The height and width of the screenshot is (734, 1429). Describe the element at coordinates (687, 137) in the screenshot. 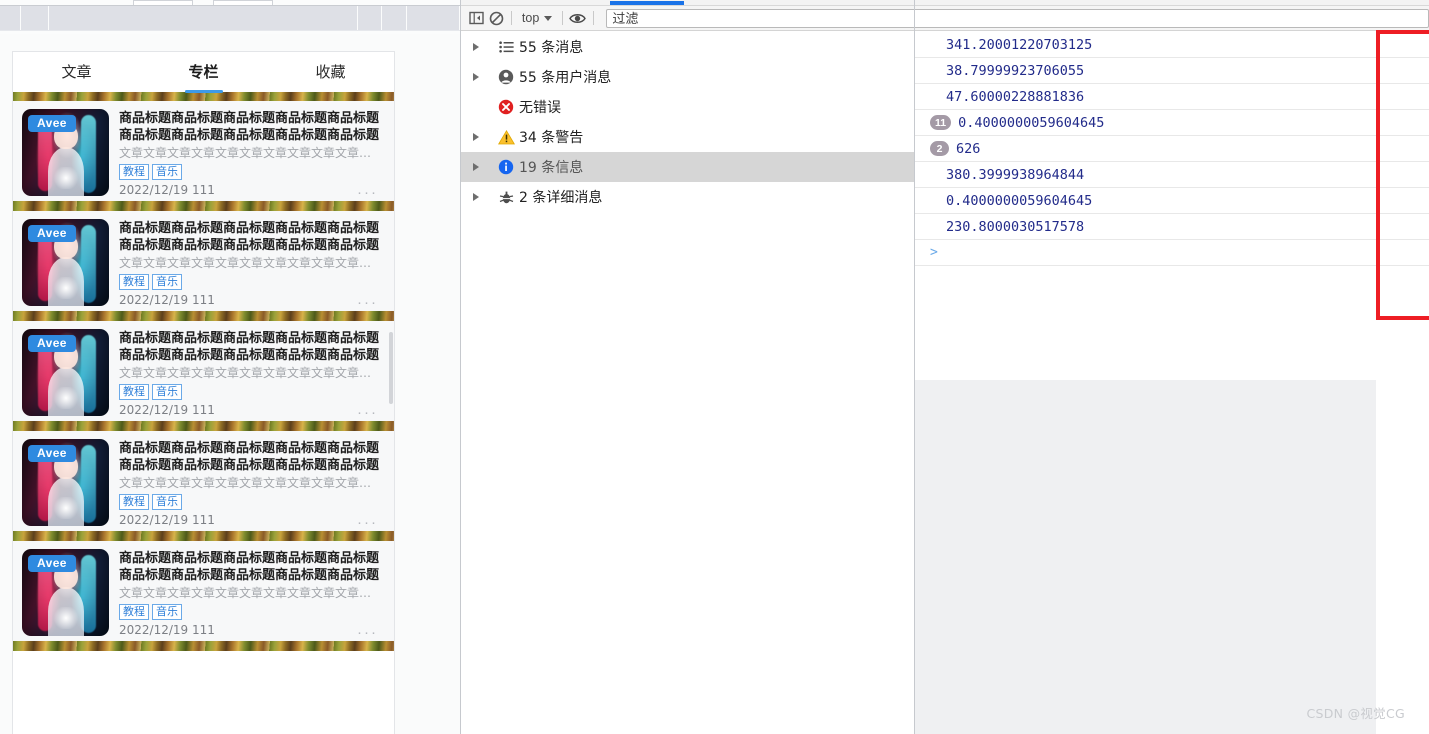

I see `tree-row-warnings: 34 条警告` at that location.